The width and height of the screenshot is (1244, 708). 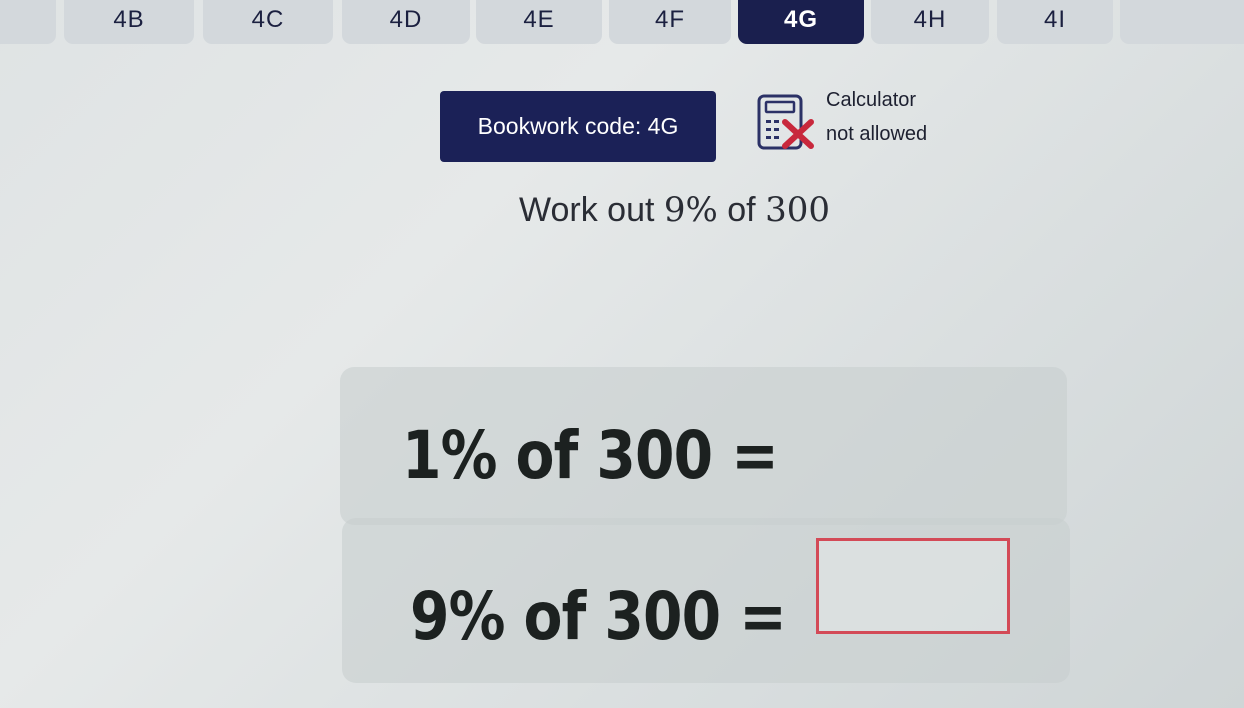 I want to click on bookwork-code-badge: Bookwork code: 4G, so click(x=578, y=126).